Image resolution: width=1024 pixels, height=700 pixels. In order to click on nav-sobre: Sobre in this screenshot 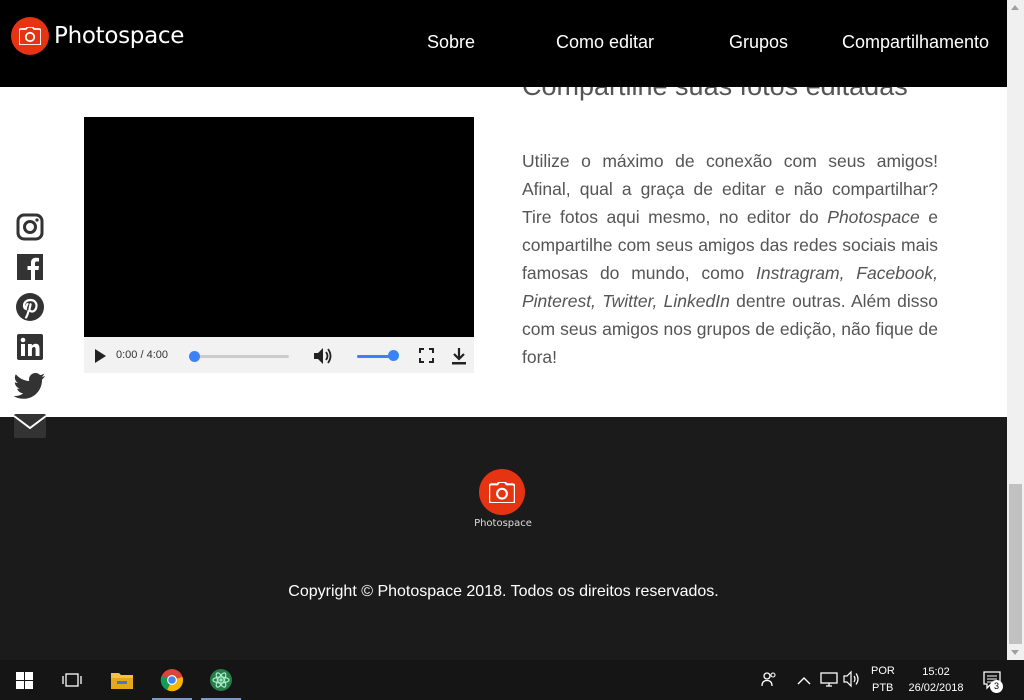, I will do `click(451, 42)`.